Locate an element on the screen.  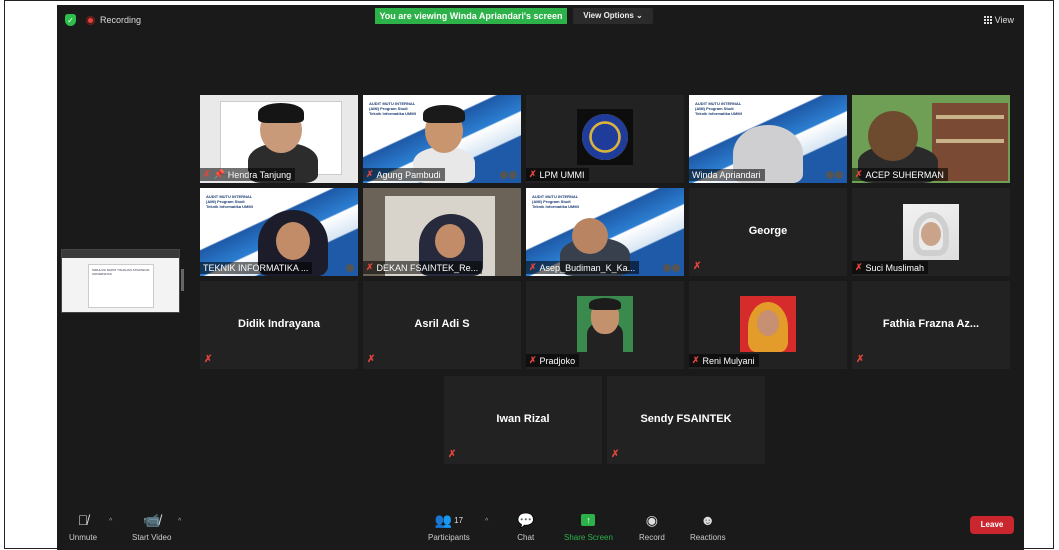
share-screen-button: ↑ Share Screen is located at coordinates (588, 526).